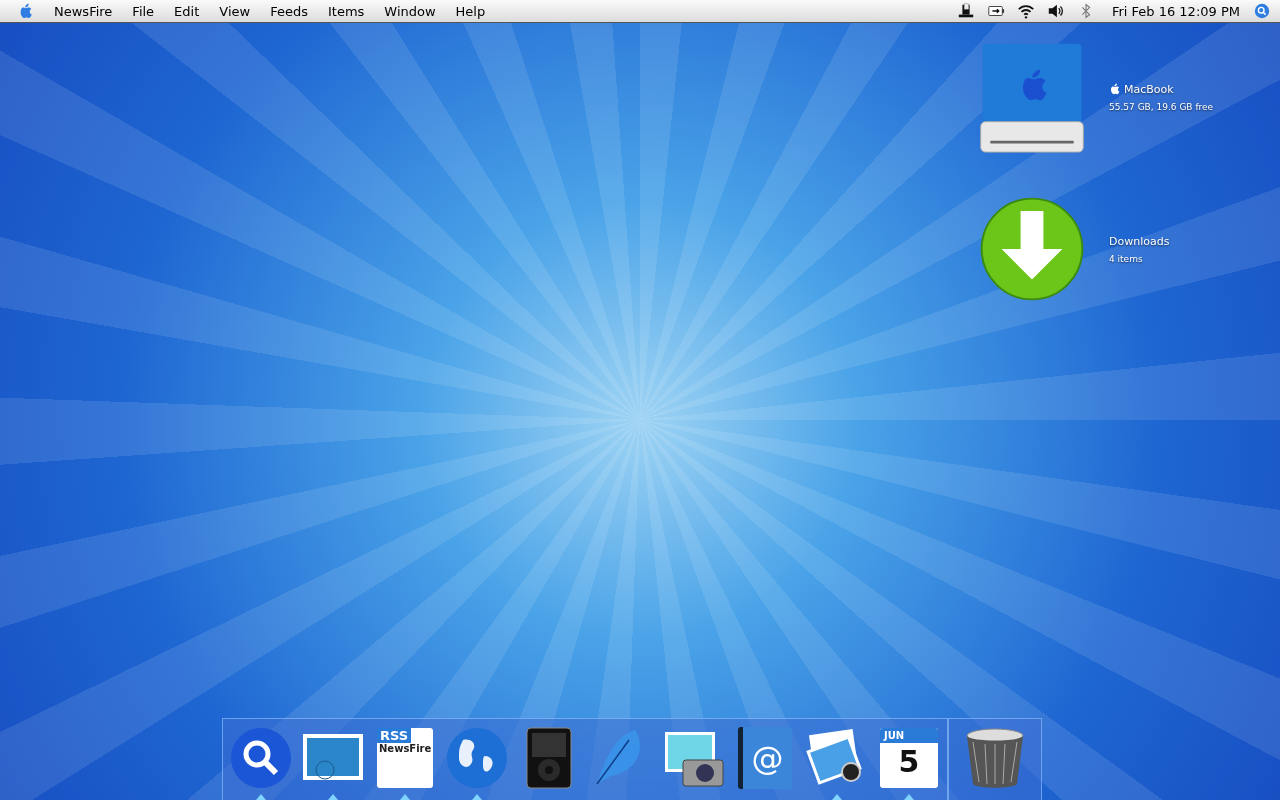 The width and height of the screenshot is (1280, 800). Describe the element at coordinates (394, 735) in the screenshot. I see `icon-label: RSS` at that location.